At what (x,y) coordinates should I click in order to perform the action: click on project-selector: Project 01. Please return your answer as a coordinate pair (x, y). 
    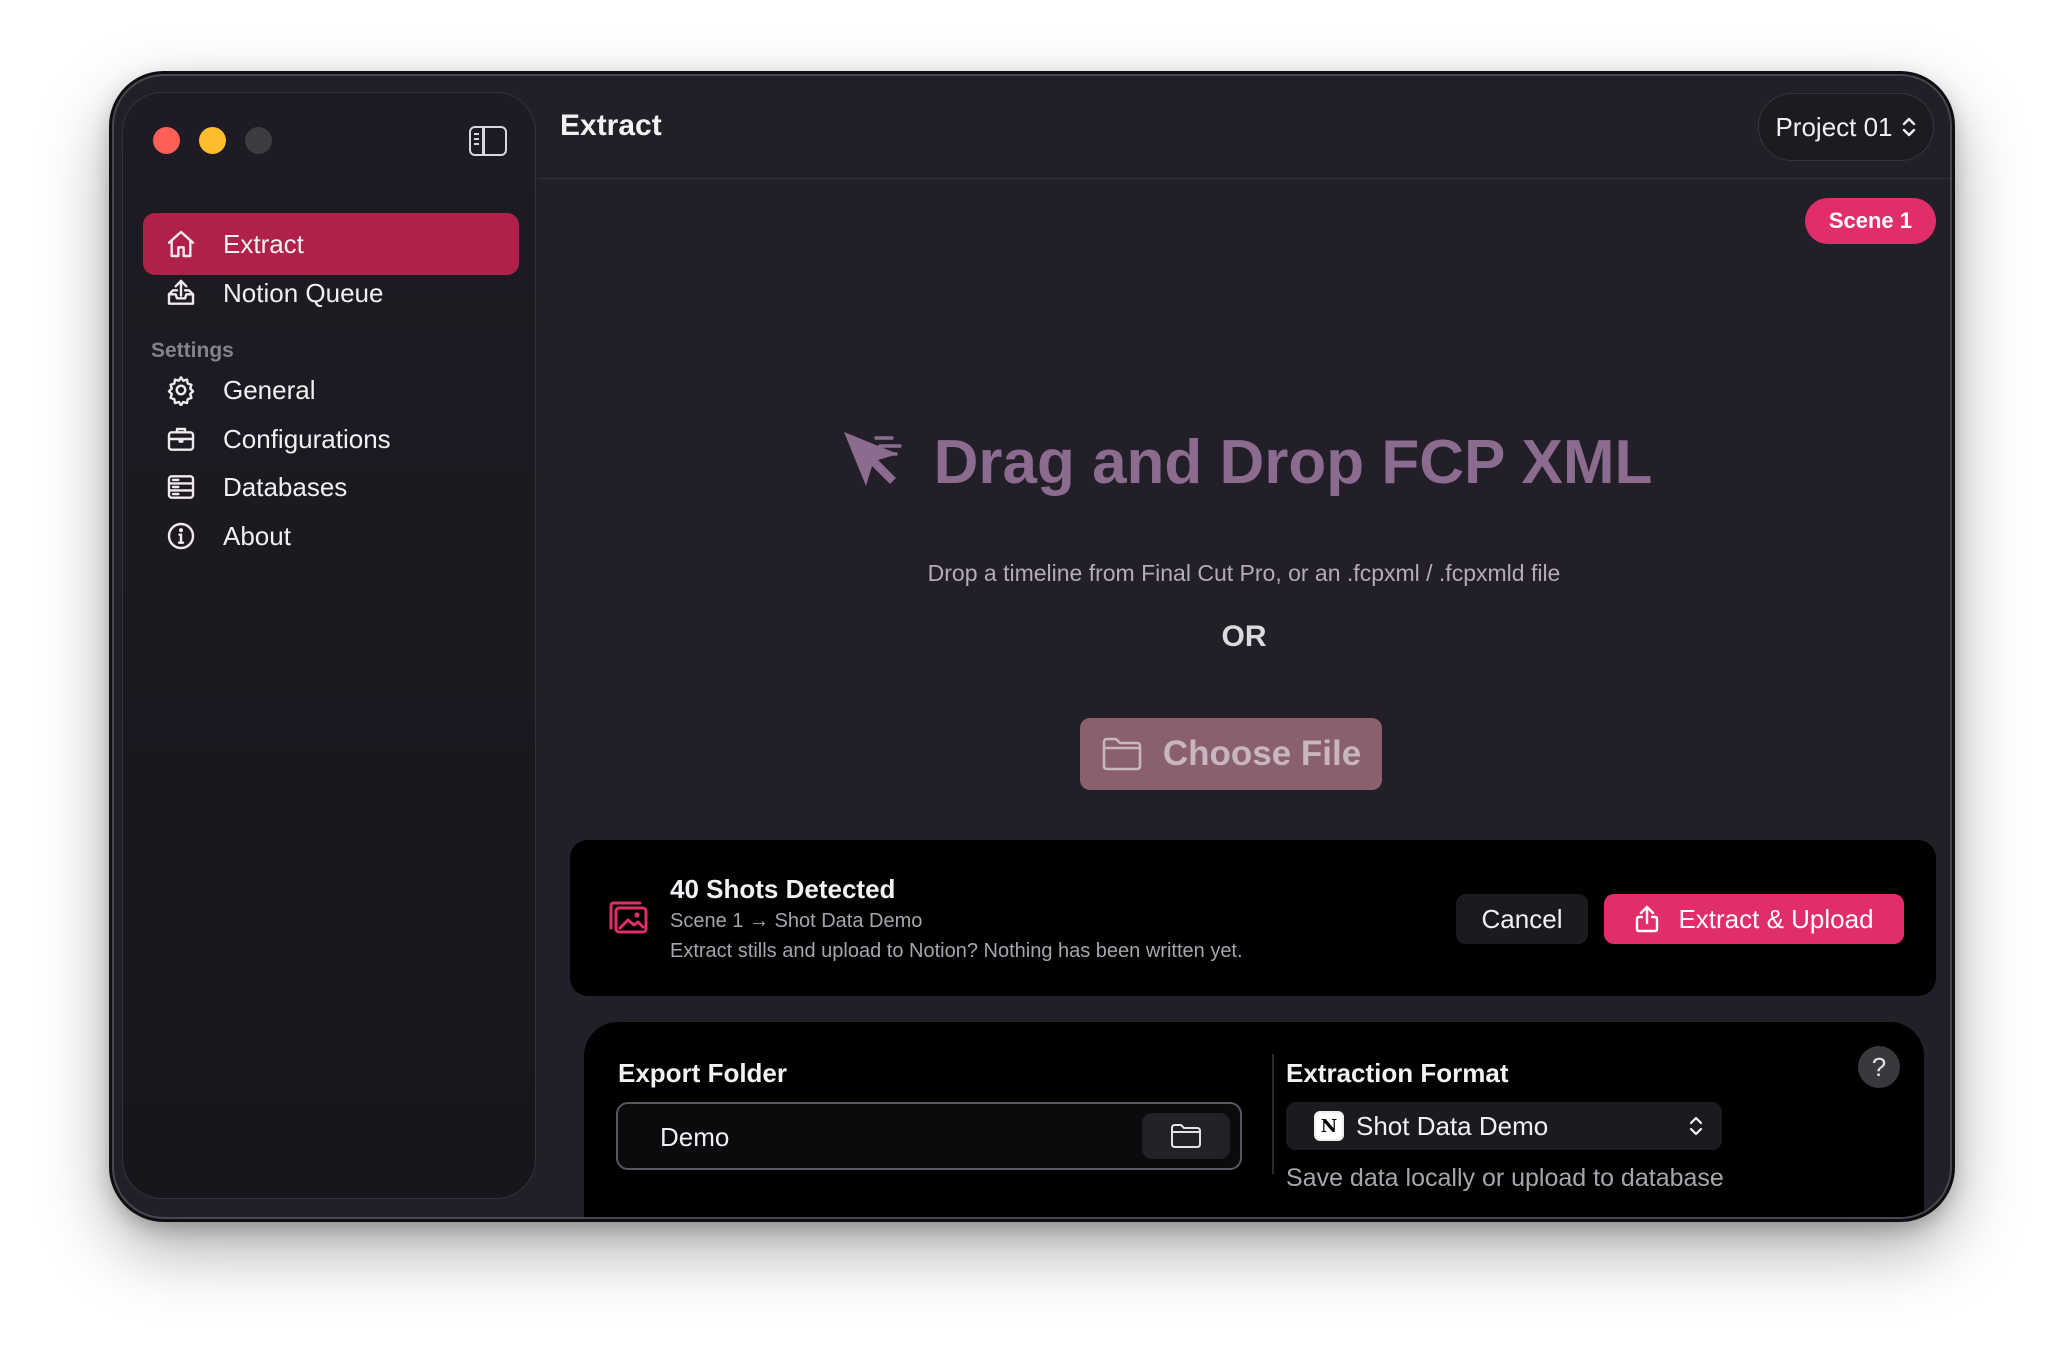
    Looking at the image, I should click on (1846, 127).